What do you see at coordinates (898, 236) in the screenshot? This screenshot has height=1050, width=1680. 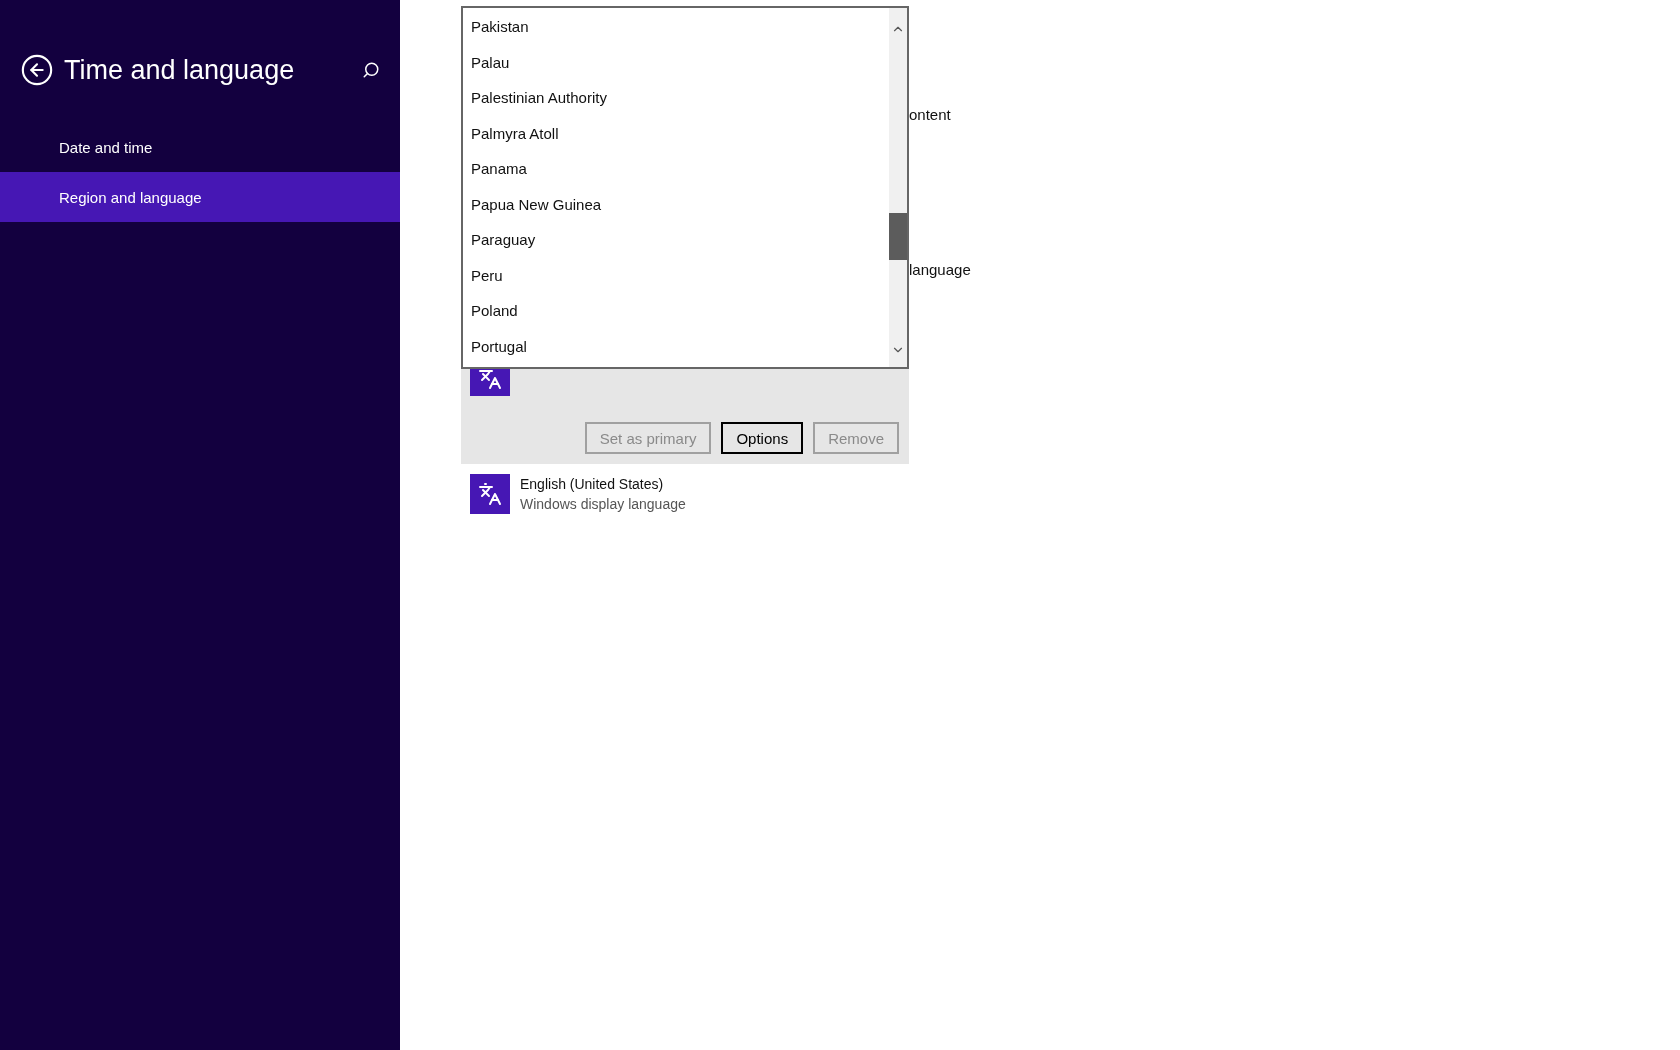 I see `scroll-thumb` at bounding box center [898, 236].